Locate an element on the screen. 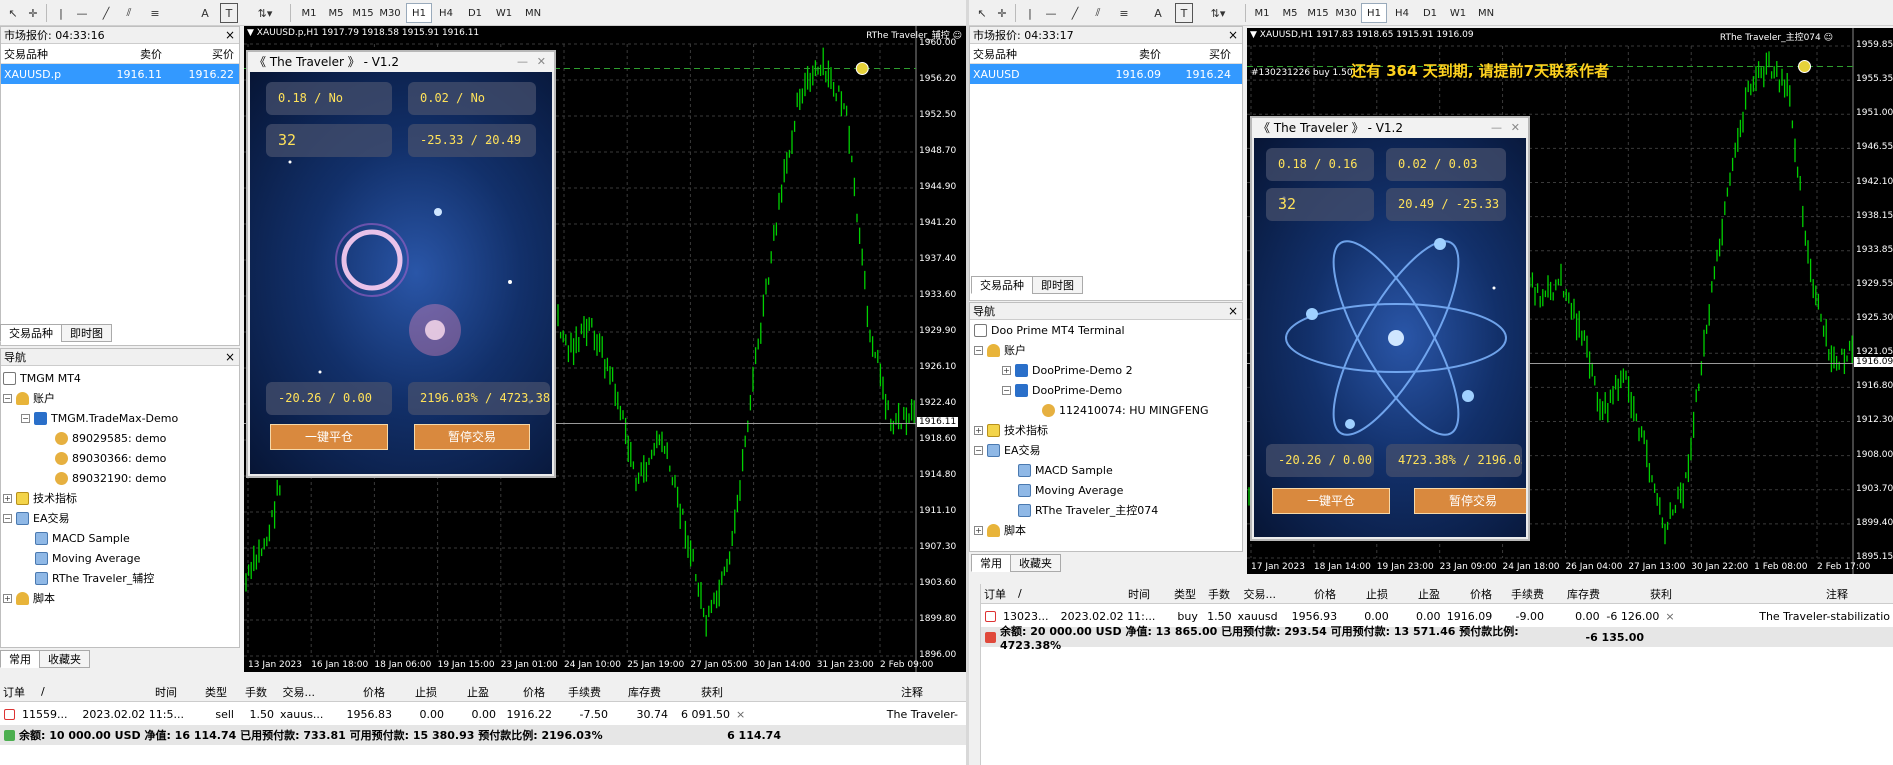 The image size is (1893, 765). nav-ea-item: RThe Traveler_主控074 is located at coordinates (1088, 510).